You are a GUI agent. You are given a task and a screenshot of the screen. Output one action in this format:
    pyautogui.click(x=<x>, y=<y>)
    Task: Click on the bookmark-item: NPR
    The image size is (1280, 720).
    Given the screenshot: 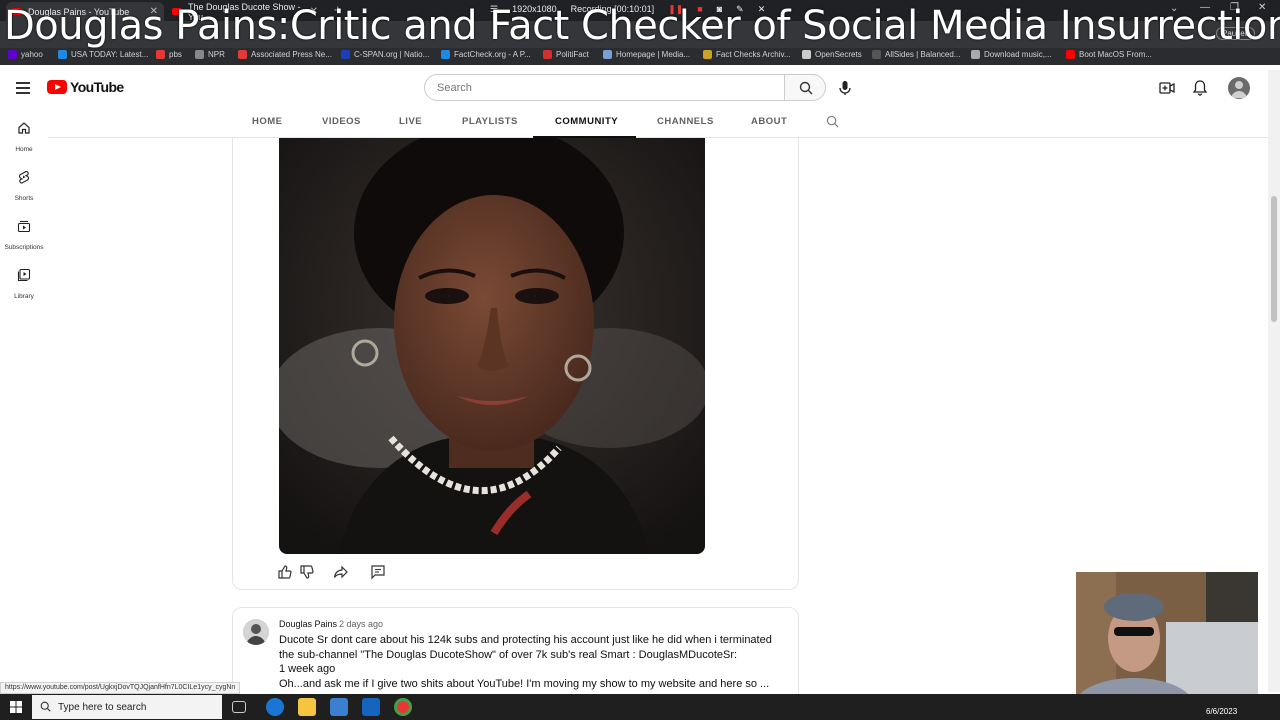 What is the action you would take?
    pyautogui.click(x=210, y=54)
    